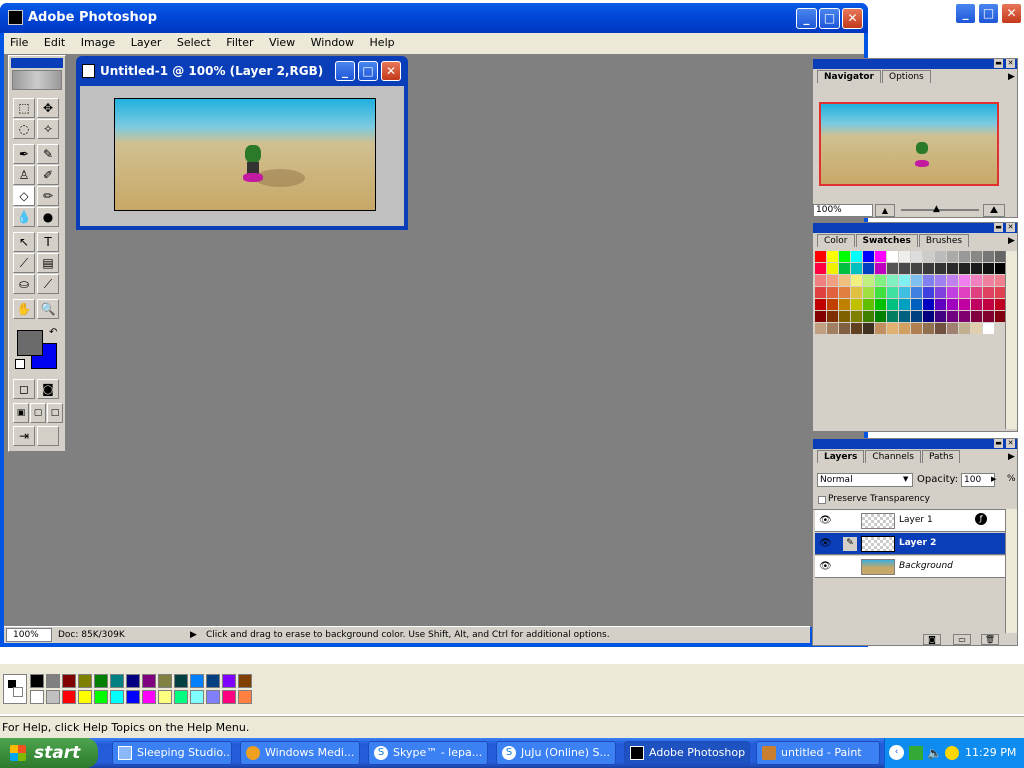 The height and width of the screenshot is (768, 1024). What do you see at coordinates (952, 753) in the screenshot?
I see `messenger-icon` at bounding box center [952, 753].